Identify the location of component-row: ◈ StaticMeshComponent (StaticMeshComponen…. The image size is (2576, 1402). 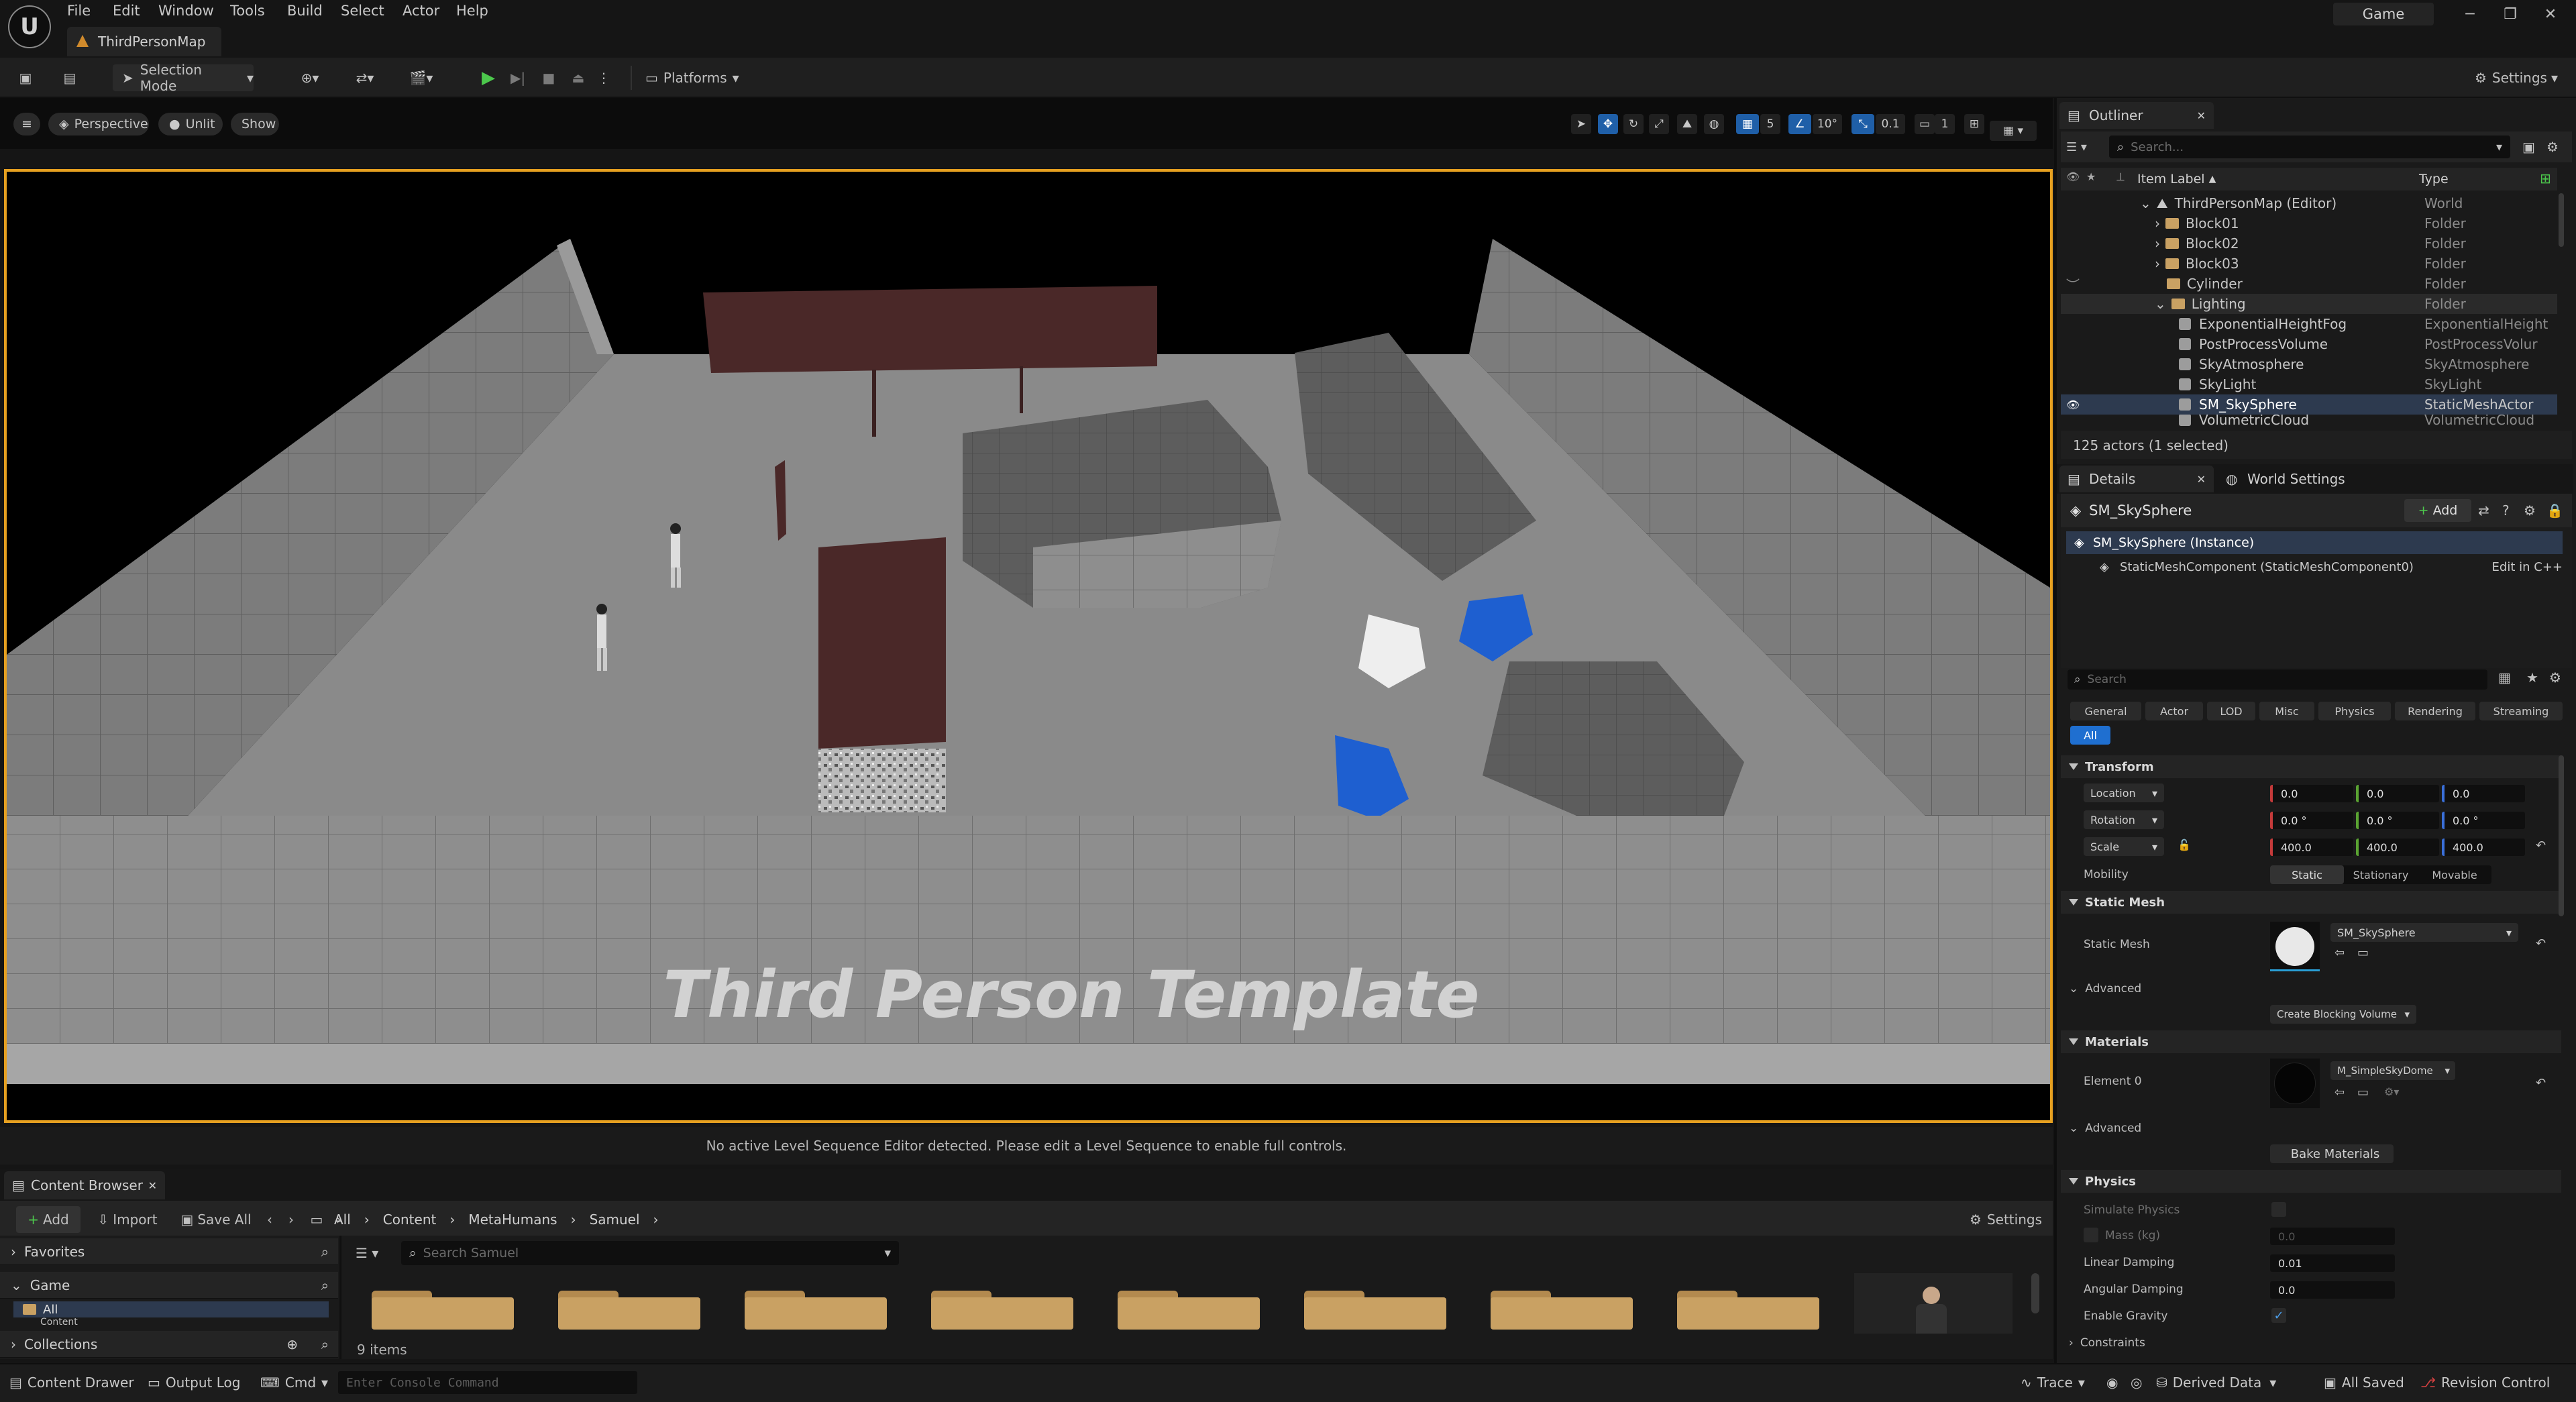
(2329, 567).